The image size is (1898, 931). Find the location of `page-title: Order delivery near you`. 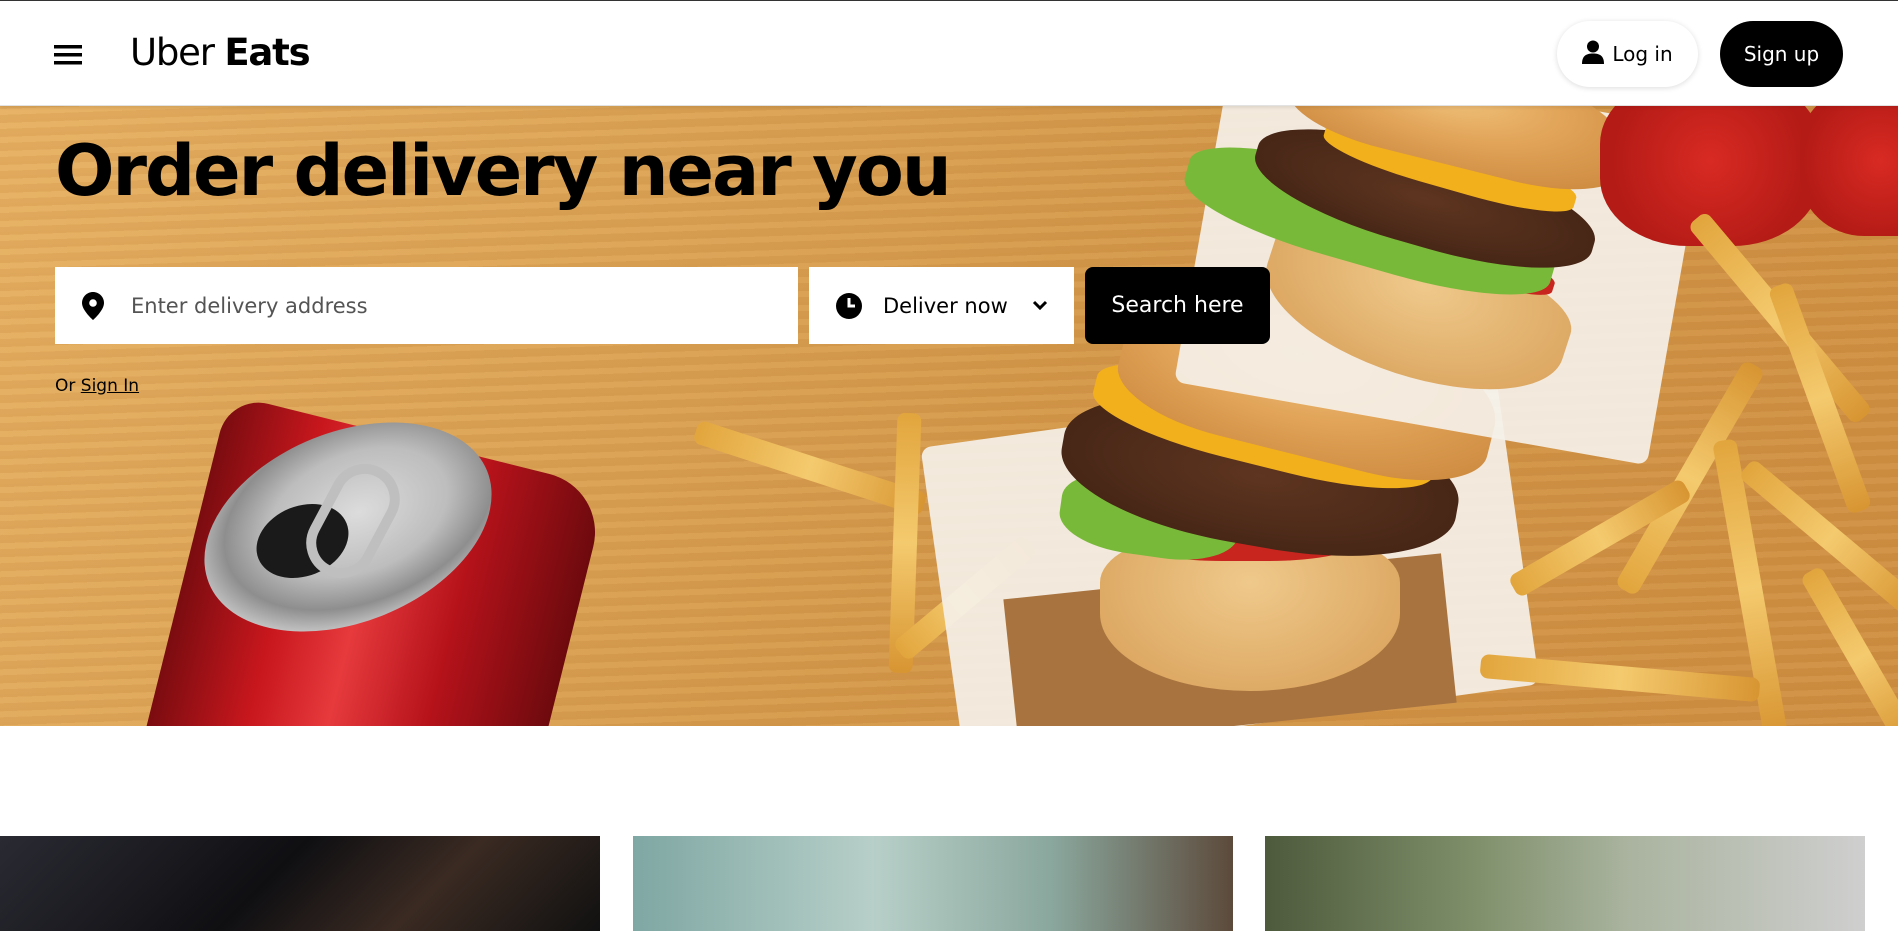

page-title: Order delivery near you is located at coordinates (503, 171).